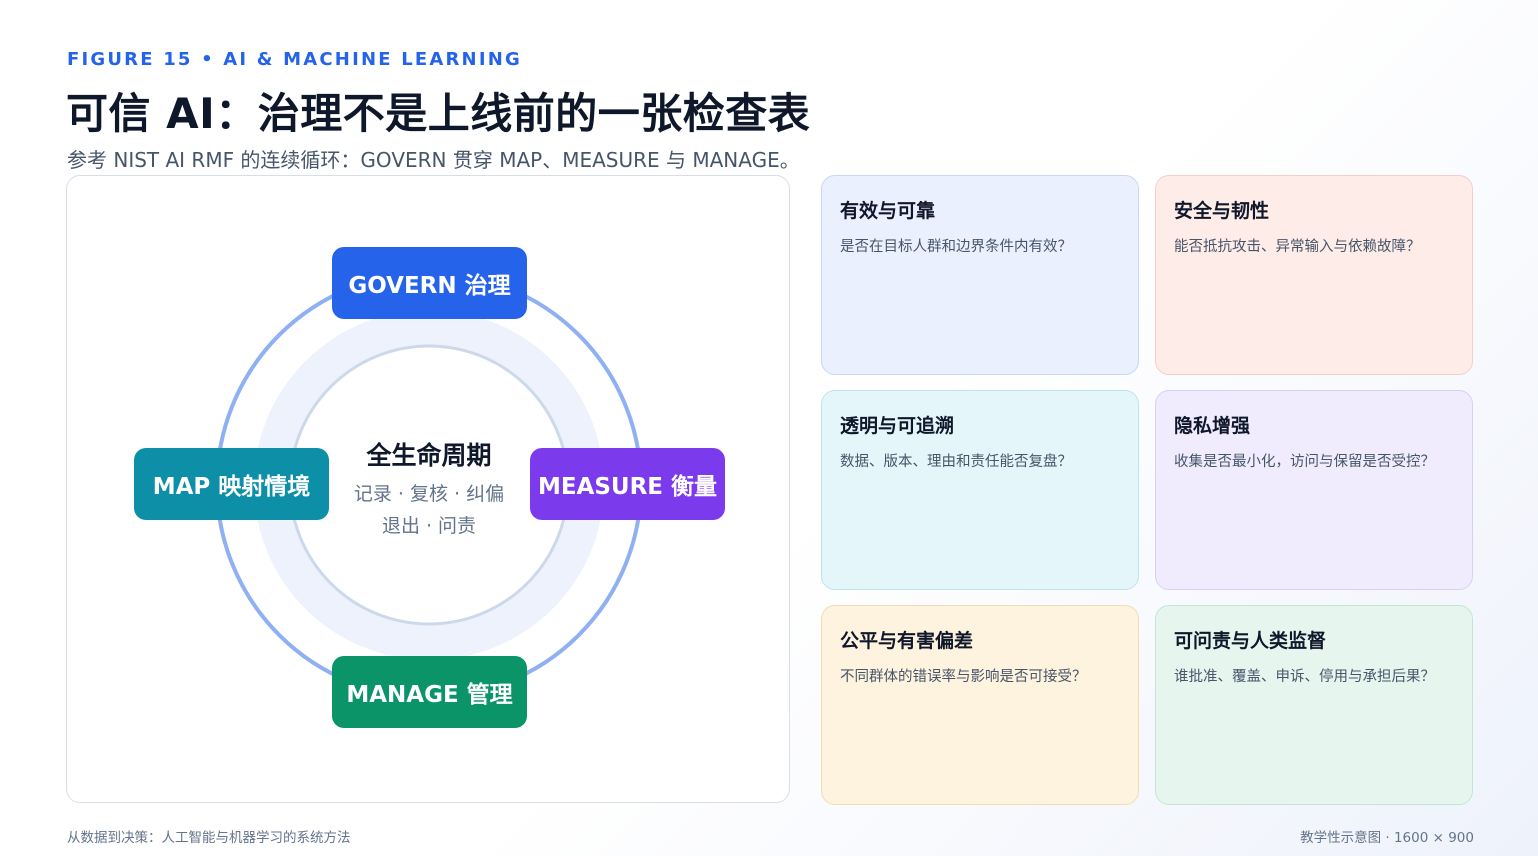 This screenshot has width=1538, height=856. Describe the element at coordinates (963, 677) in the screenshot. I see `card-question: 不同群体的错误率与影响是否可接受？` at that location.